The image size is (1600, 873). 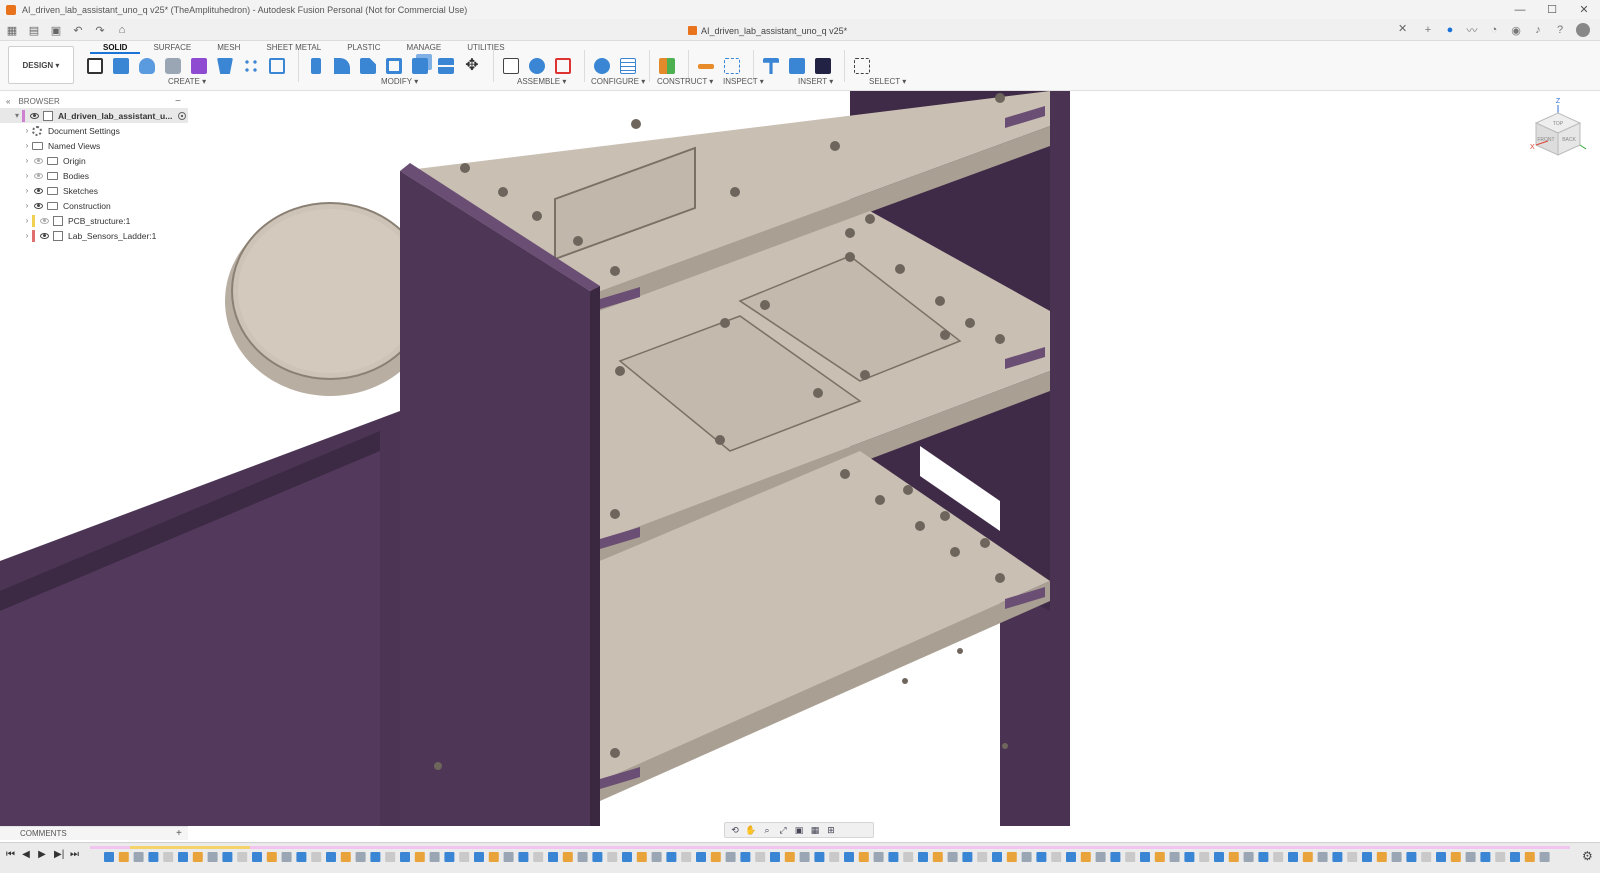 What do you see at coordinates (685, 81) in the screenshot?
I see `construct-group-label: CONSTRUCT ▾` at bounding box center [685, 81].